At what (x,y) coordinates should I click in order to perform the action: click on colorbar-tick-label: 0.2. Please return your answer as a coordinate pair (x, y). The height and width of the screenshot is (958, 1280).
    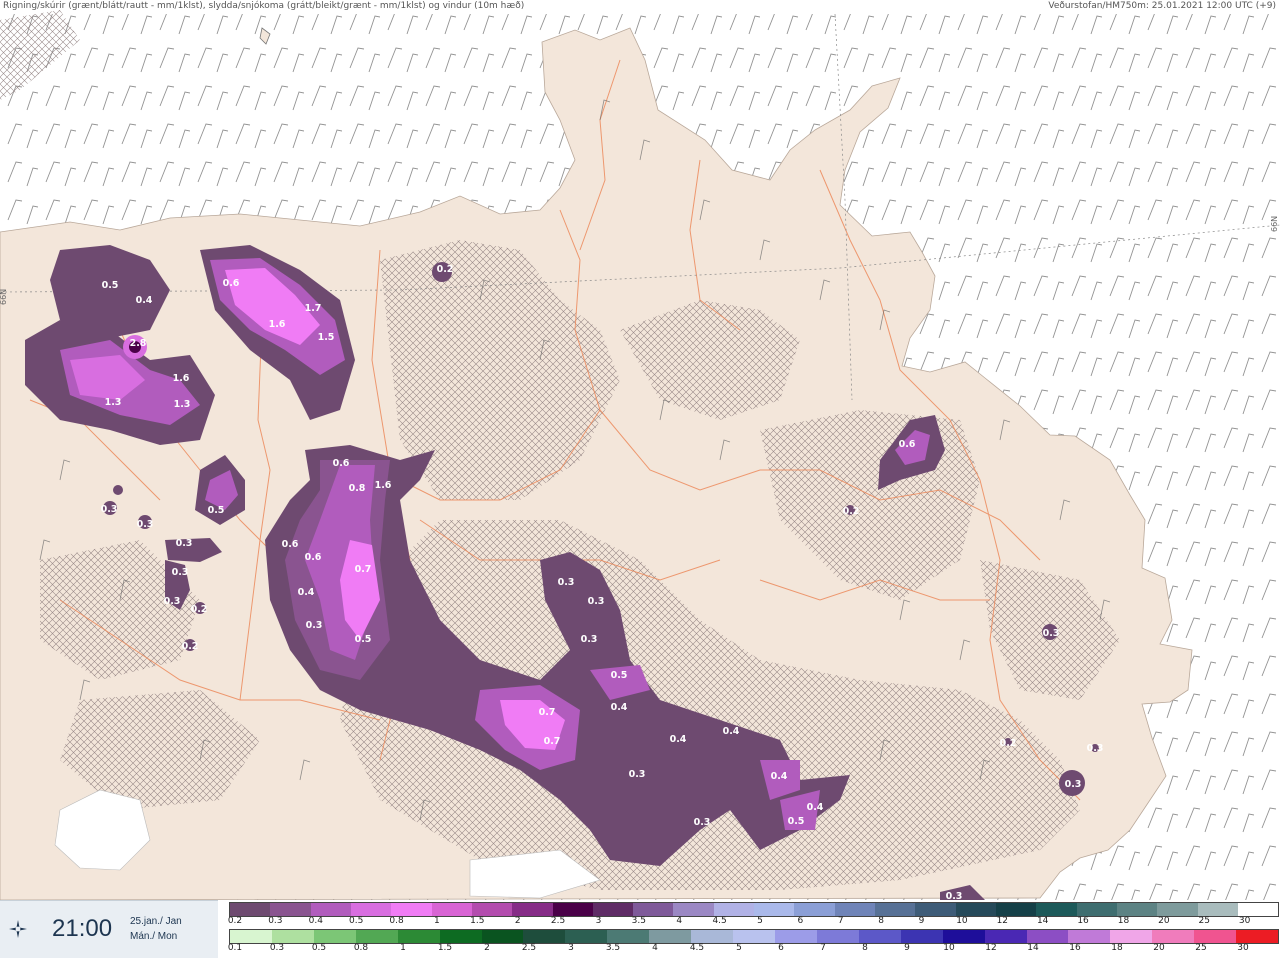
    Looking at the image, I should click on (235, 921).